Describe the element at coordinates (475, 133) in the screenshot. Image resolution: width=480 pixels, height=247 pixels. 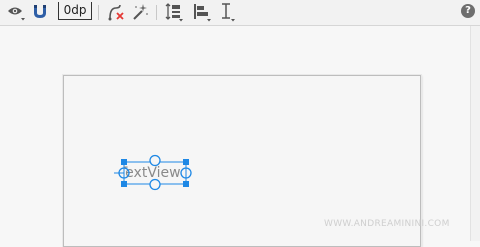
I see `right-panel-edge` at that location.